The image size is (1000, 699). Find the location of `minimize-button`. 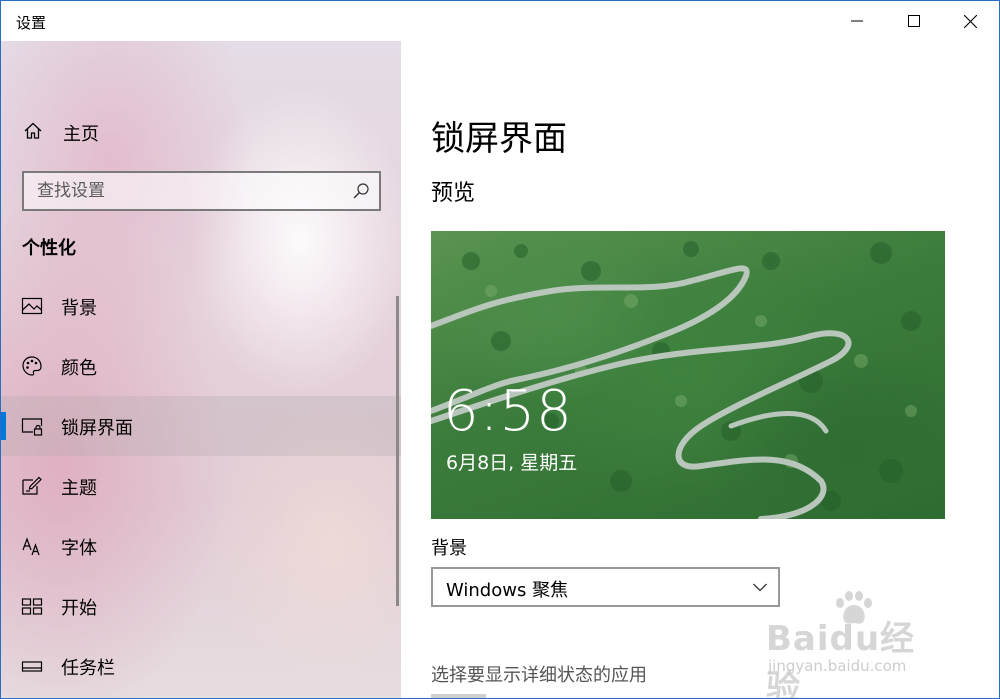

minimize-button is located at coordinates (856, 21).